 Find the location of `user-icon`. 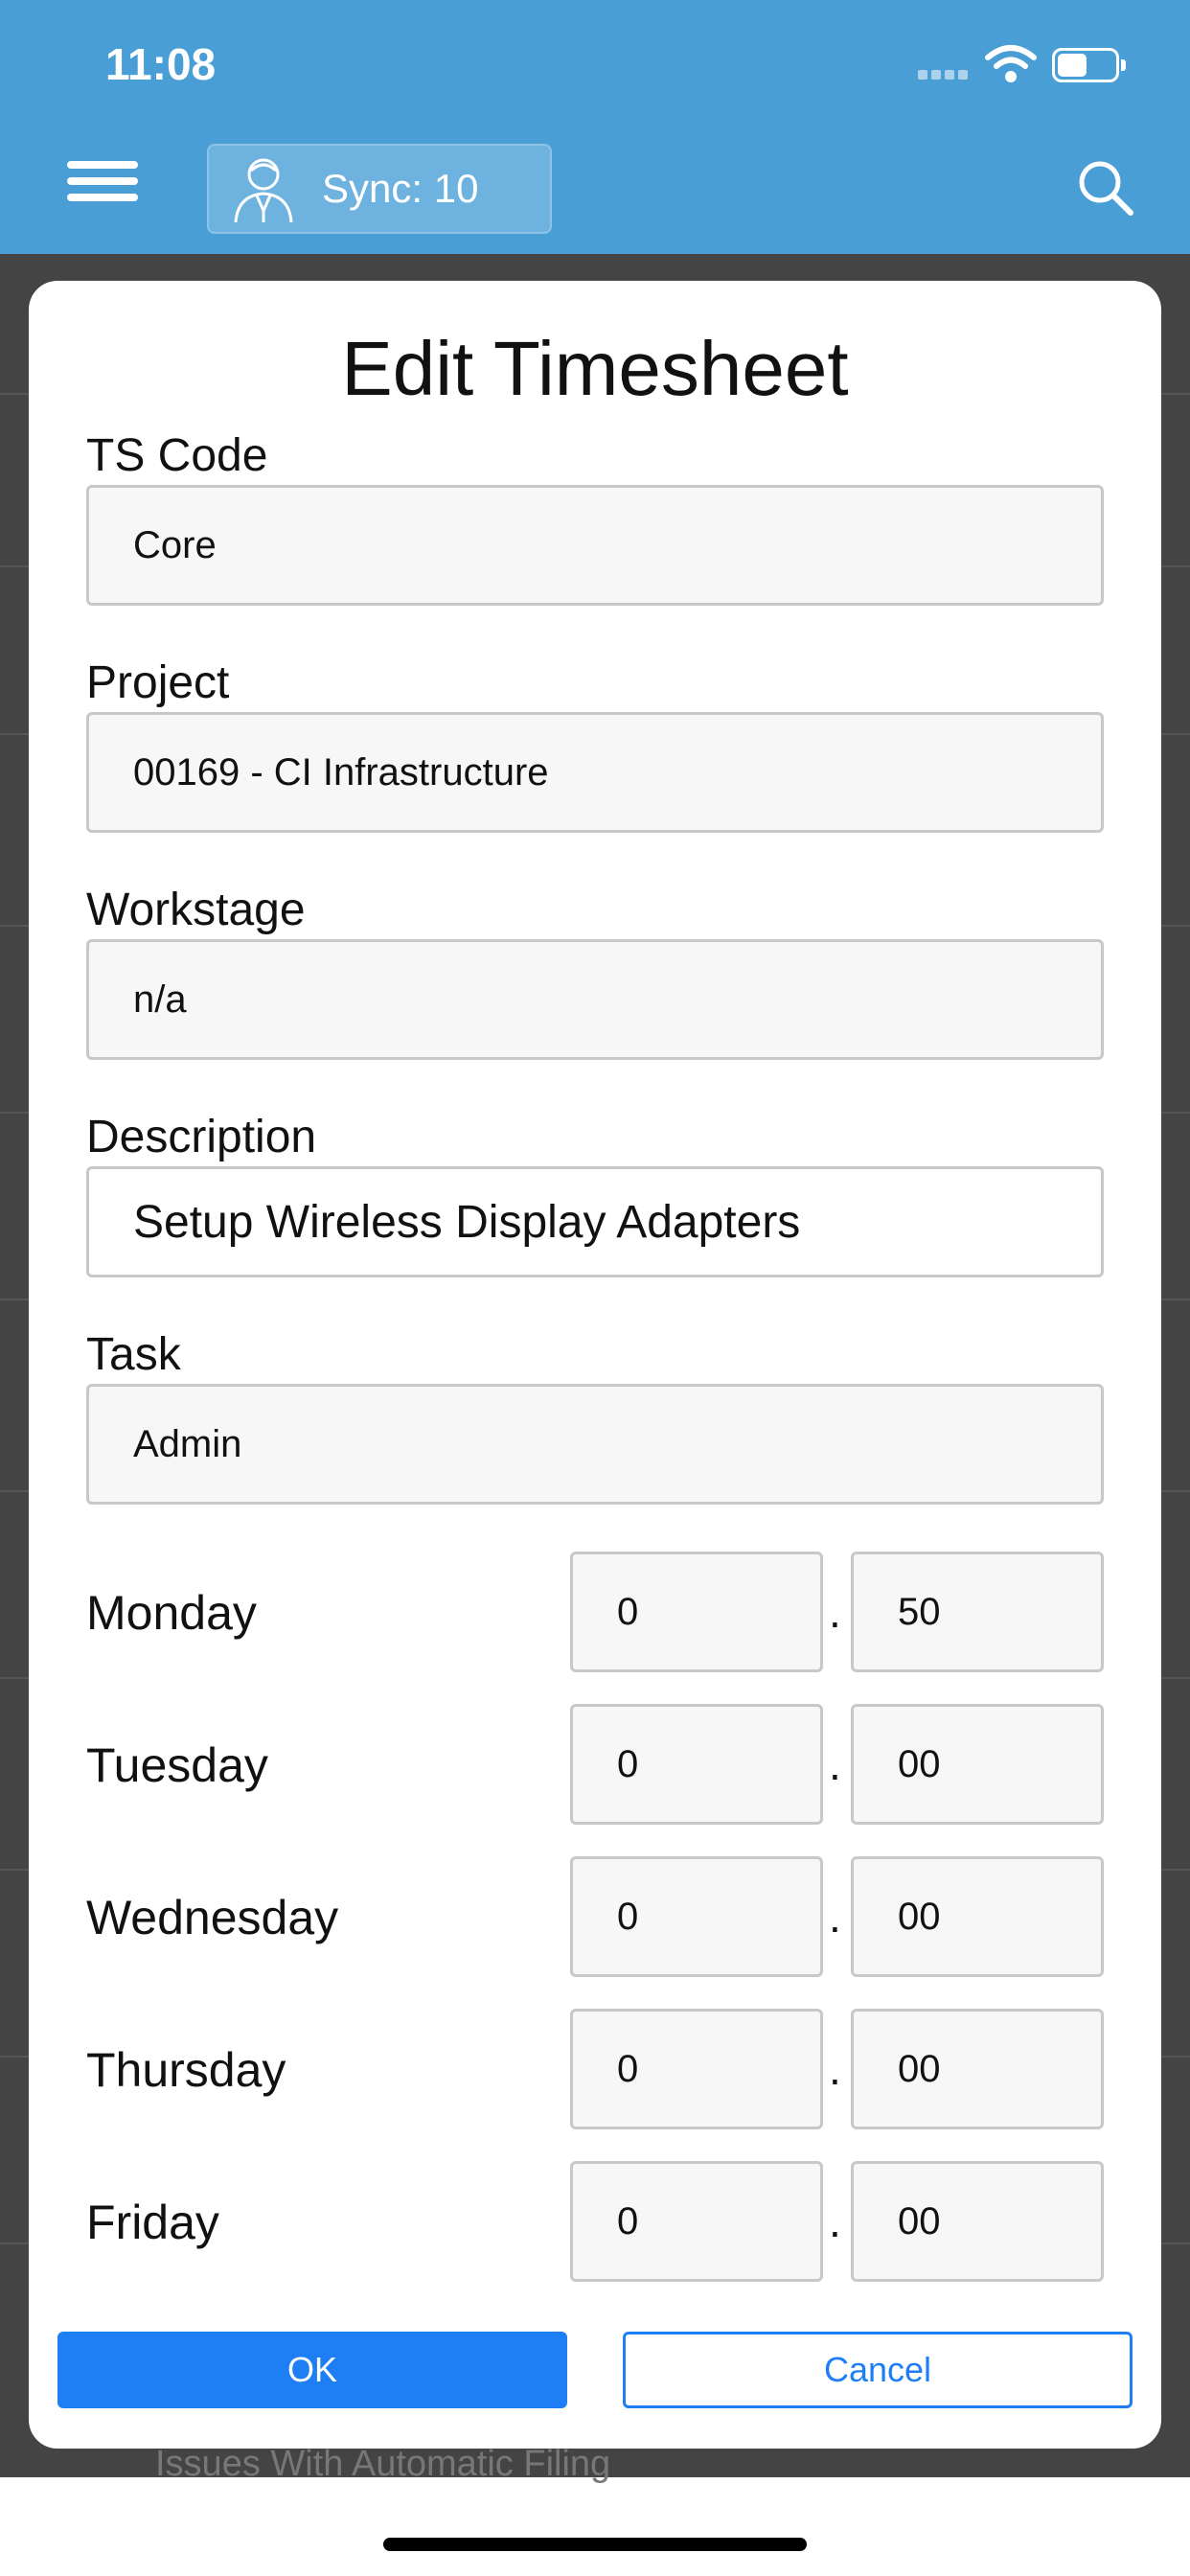

user-icon is located at coordinates (264, 190).